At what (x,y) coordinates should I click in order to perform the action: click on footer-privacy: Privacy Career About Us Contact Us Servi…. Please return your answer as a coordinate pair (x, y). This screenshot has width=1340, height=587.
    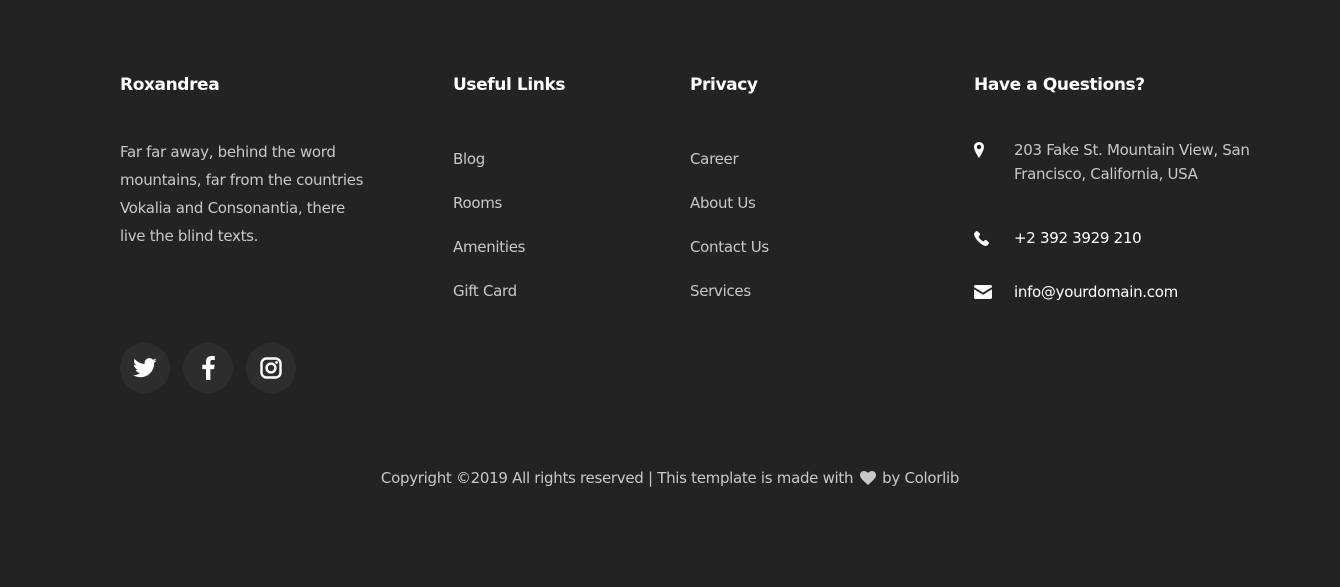
    Looking at the image, I should click on (800, 186).